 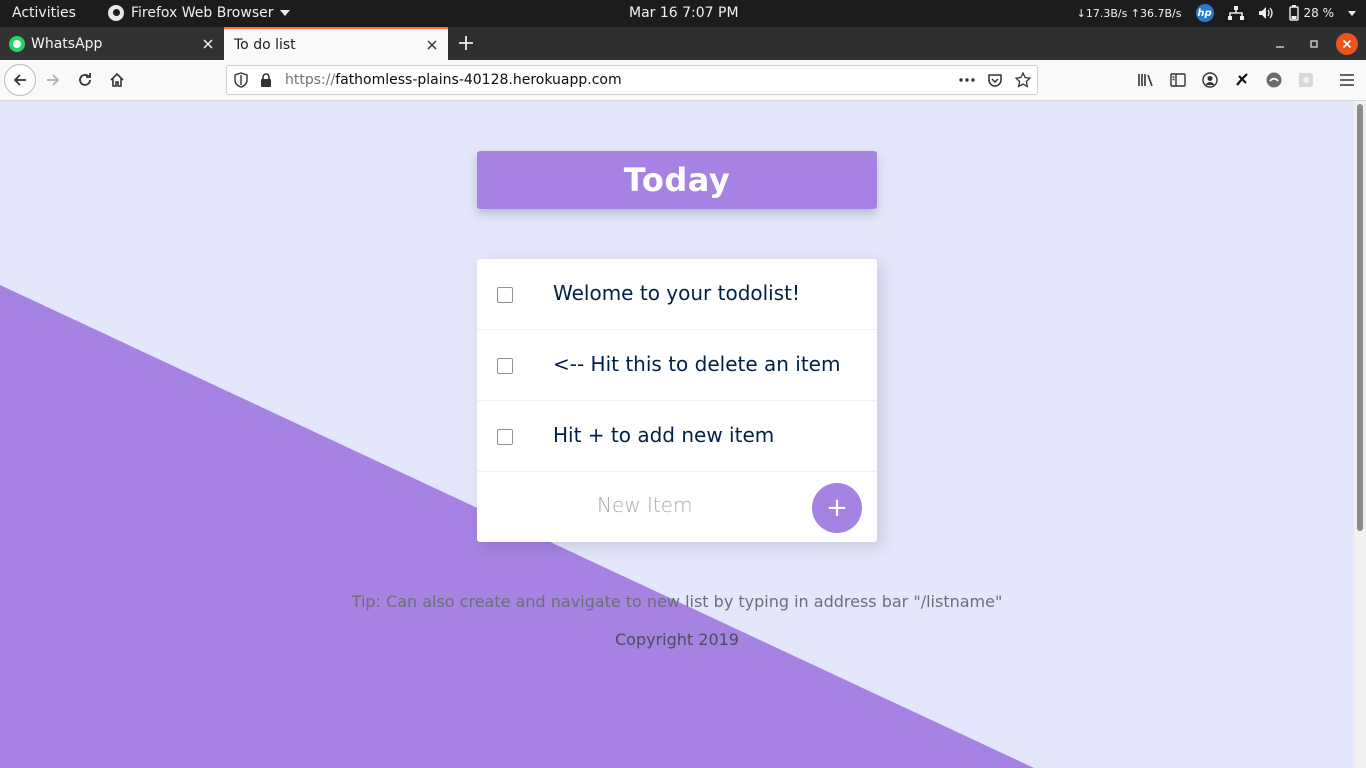 I want to click on back-arrow-icon, so click(x=19, y=80).